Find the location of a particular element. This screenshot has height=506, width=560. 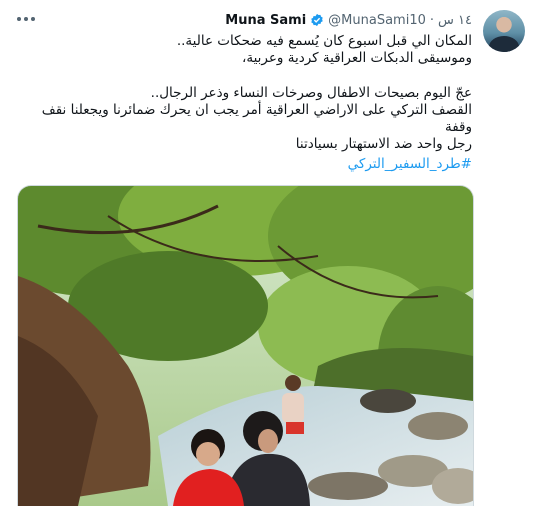

avatar is located at coordinates (504, 31).